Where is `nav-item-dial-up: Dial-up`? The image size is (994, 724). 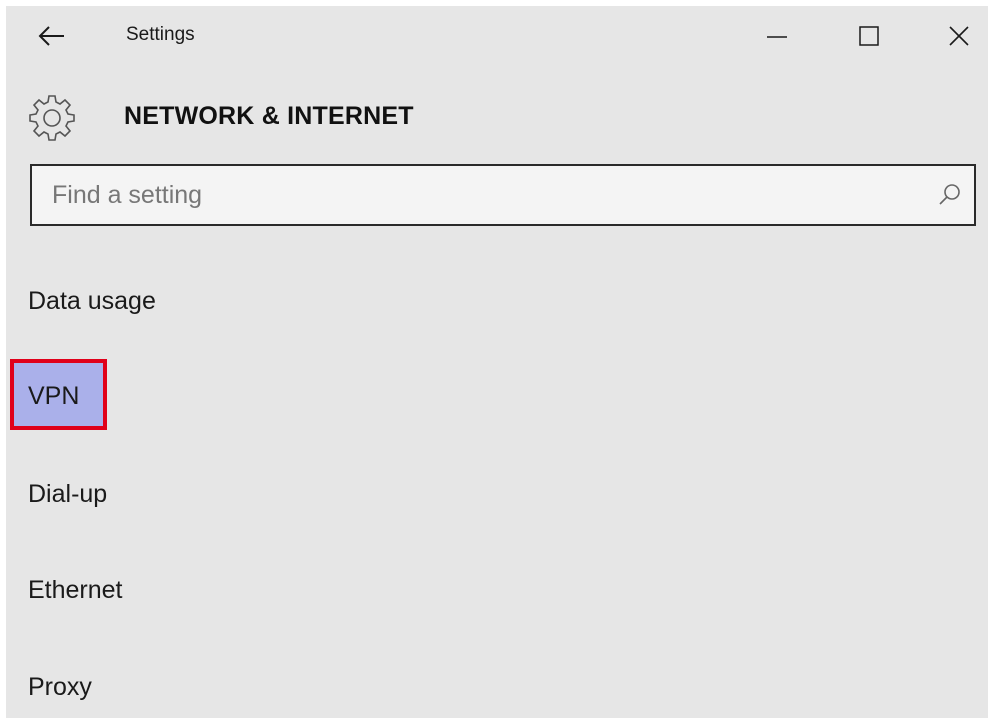
nav-item-dial-up: Dial-up is located at coordinates (67, 494).